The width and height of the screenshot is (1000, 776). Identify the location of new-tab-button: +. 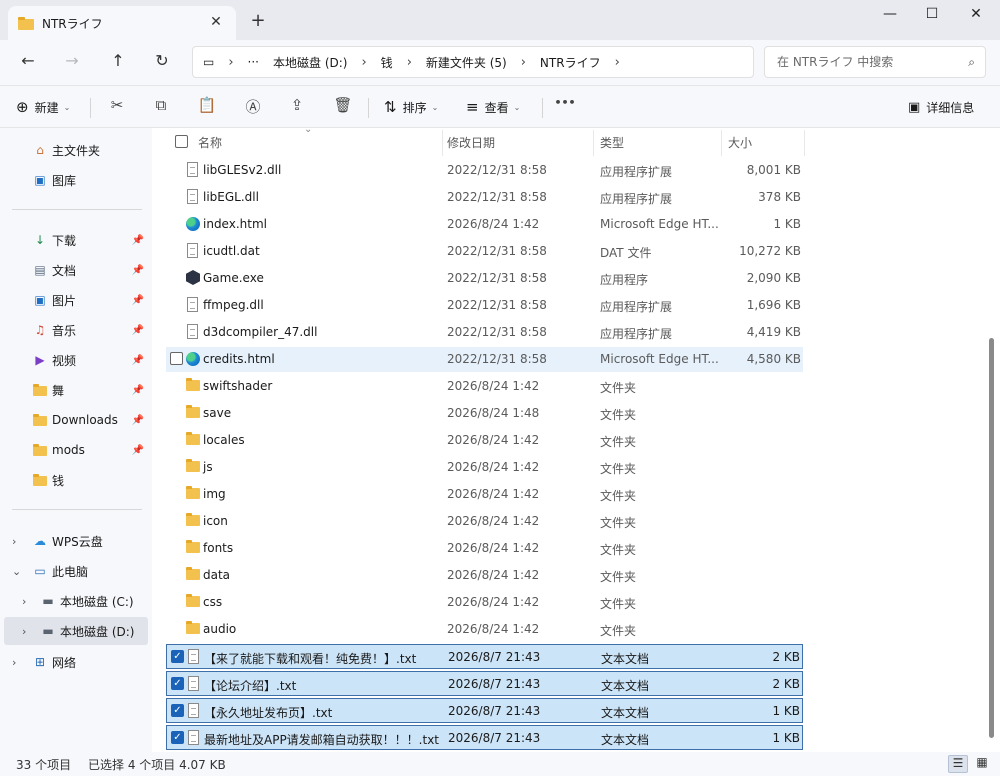
(258, 20).